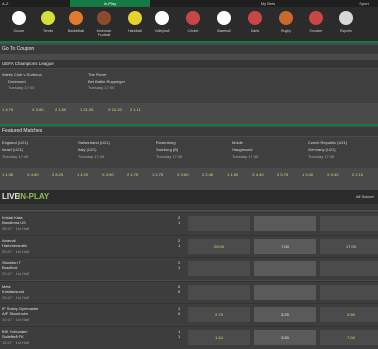  Describe the element at coordinates (338, 174) in the screenshot. I see `featured-odds-button: X 3.40` at that location.